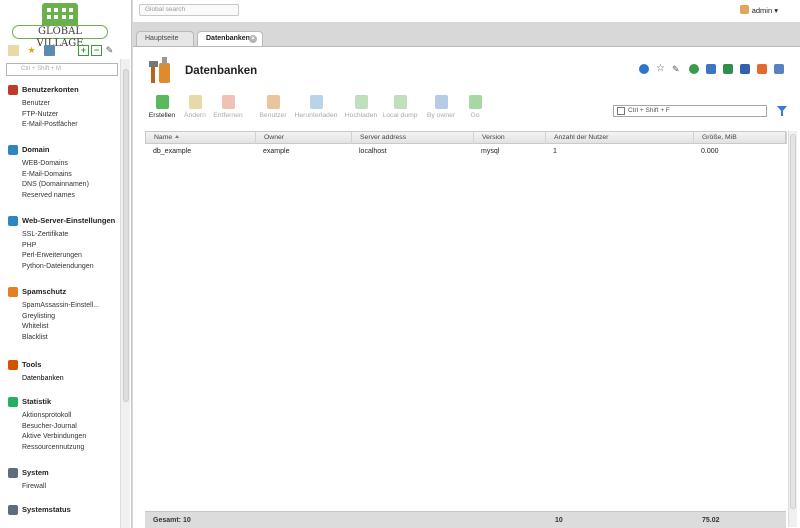 The height and width of the screenshot is (528, 800). Describe the element at coordinates (740, 138) in the screenshot. I see `column-header: Größe, MiB` at that location.